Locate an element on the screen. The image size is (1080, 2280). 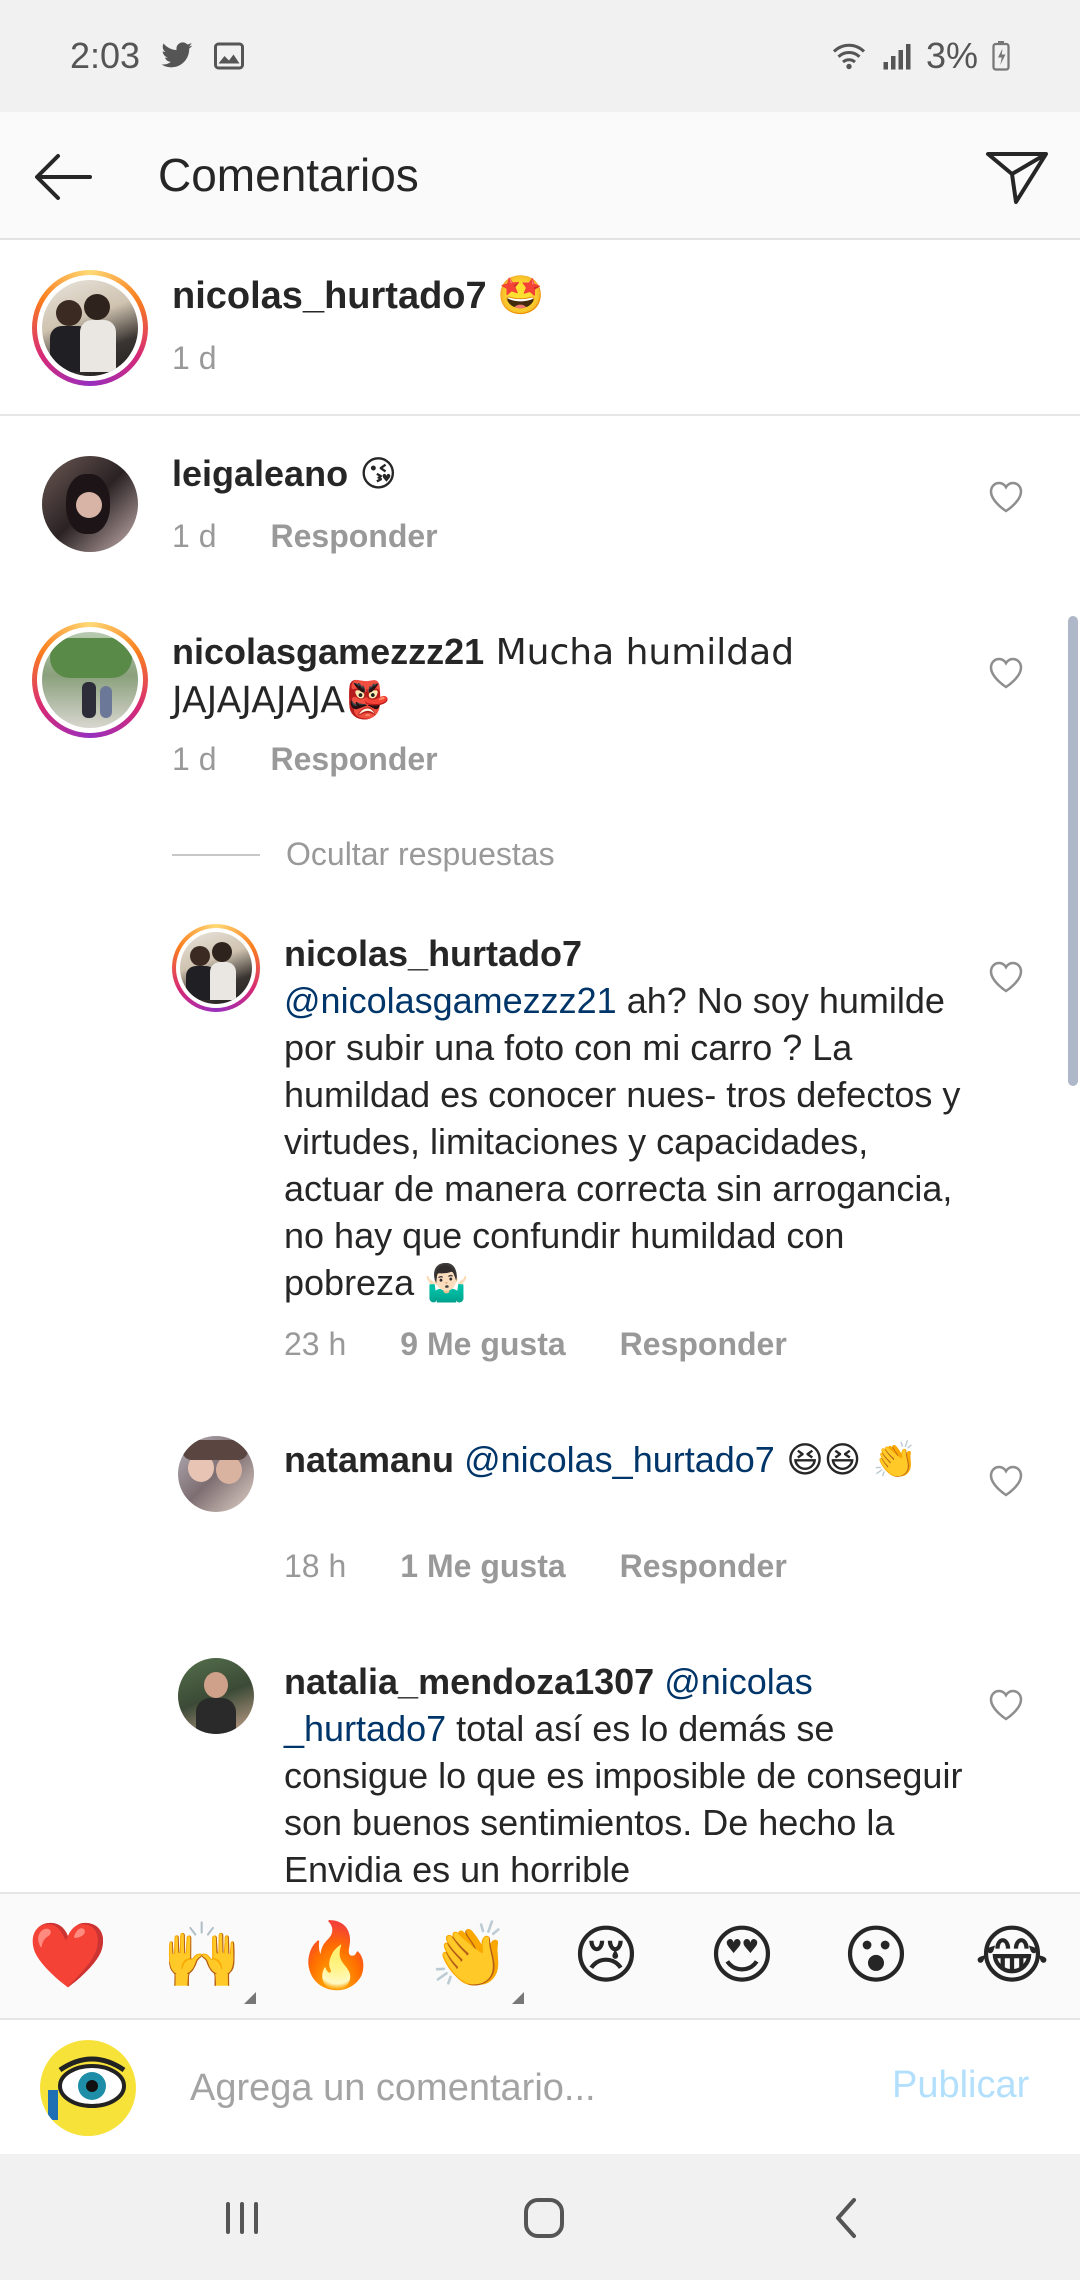
emoji-clap: 👏 is located at coordinates (470, 1956).